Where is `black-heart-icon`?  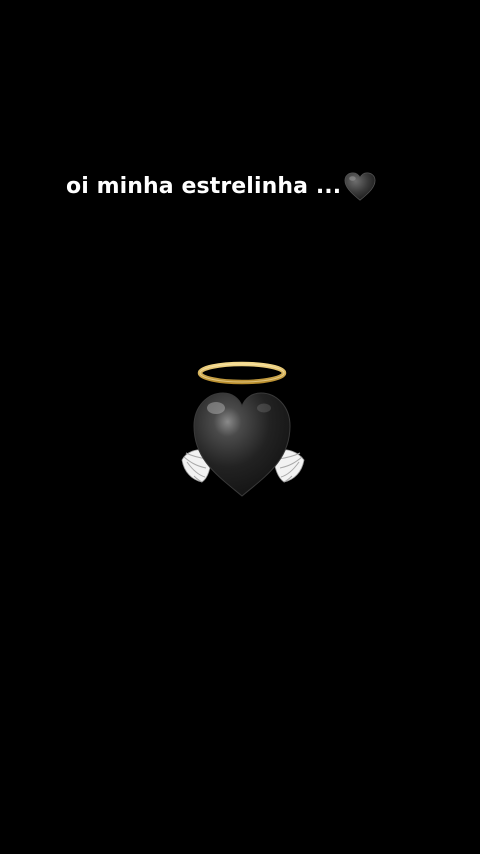 black-heart-icon is located at coordinates (360, 186).